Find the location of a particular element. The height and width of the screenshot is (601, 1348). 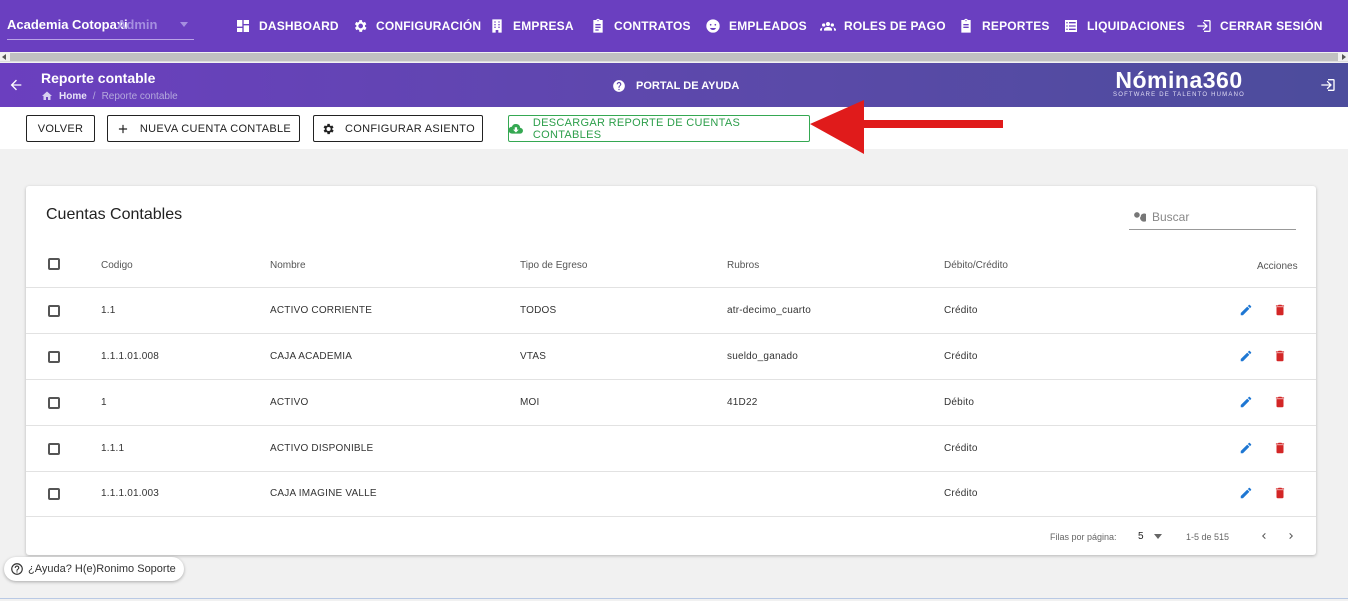

arrow-left-icon is located at coordinates (16, 85).